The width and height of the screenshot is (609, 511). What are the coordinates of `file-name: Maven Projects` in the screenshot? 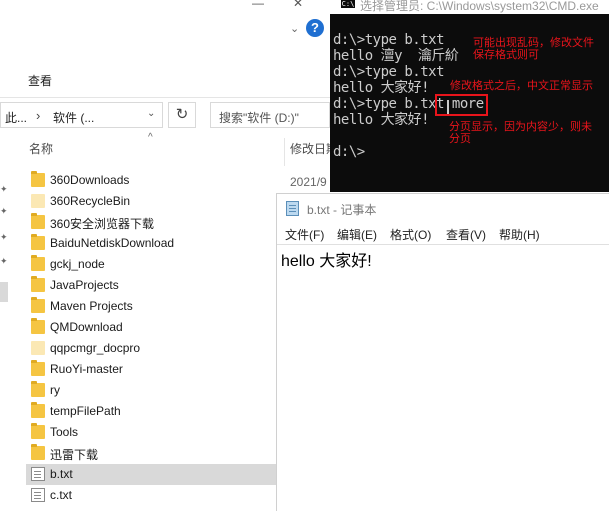 It's located at (91, 306).